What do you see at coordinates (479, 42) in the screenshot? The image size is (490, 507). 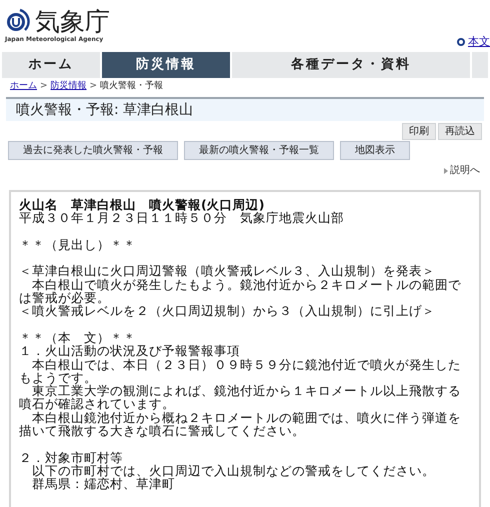 I see `skip-link: 本文` at bounding box center [479, 42].